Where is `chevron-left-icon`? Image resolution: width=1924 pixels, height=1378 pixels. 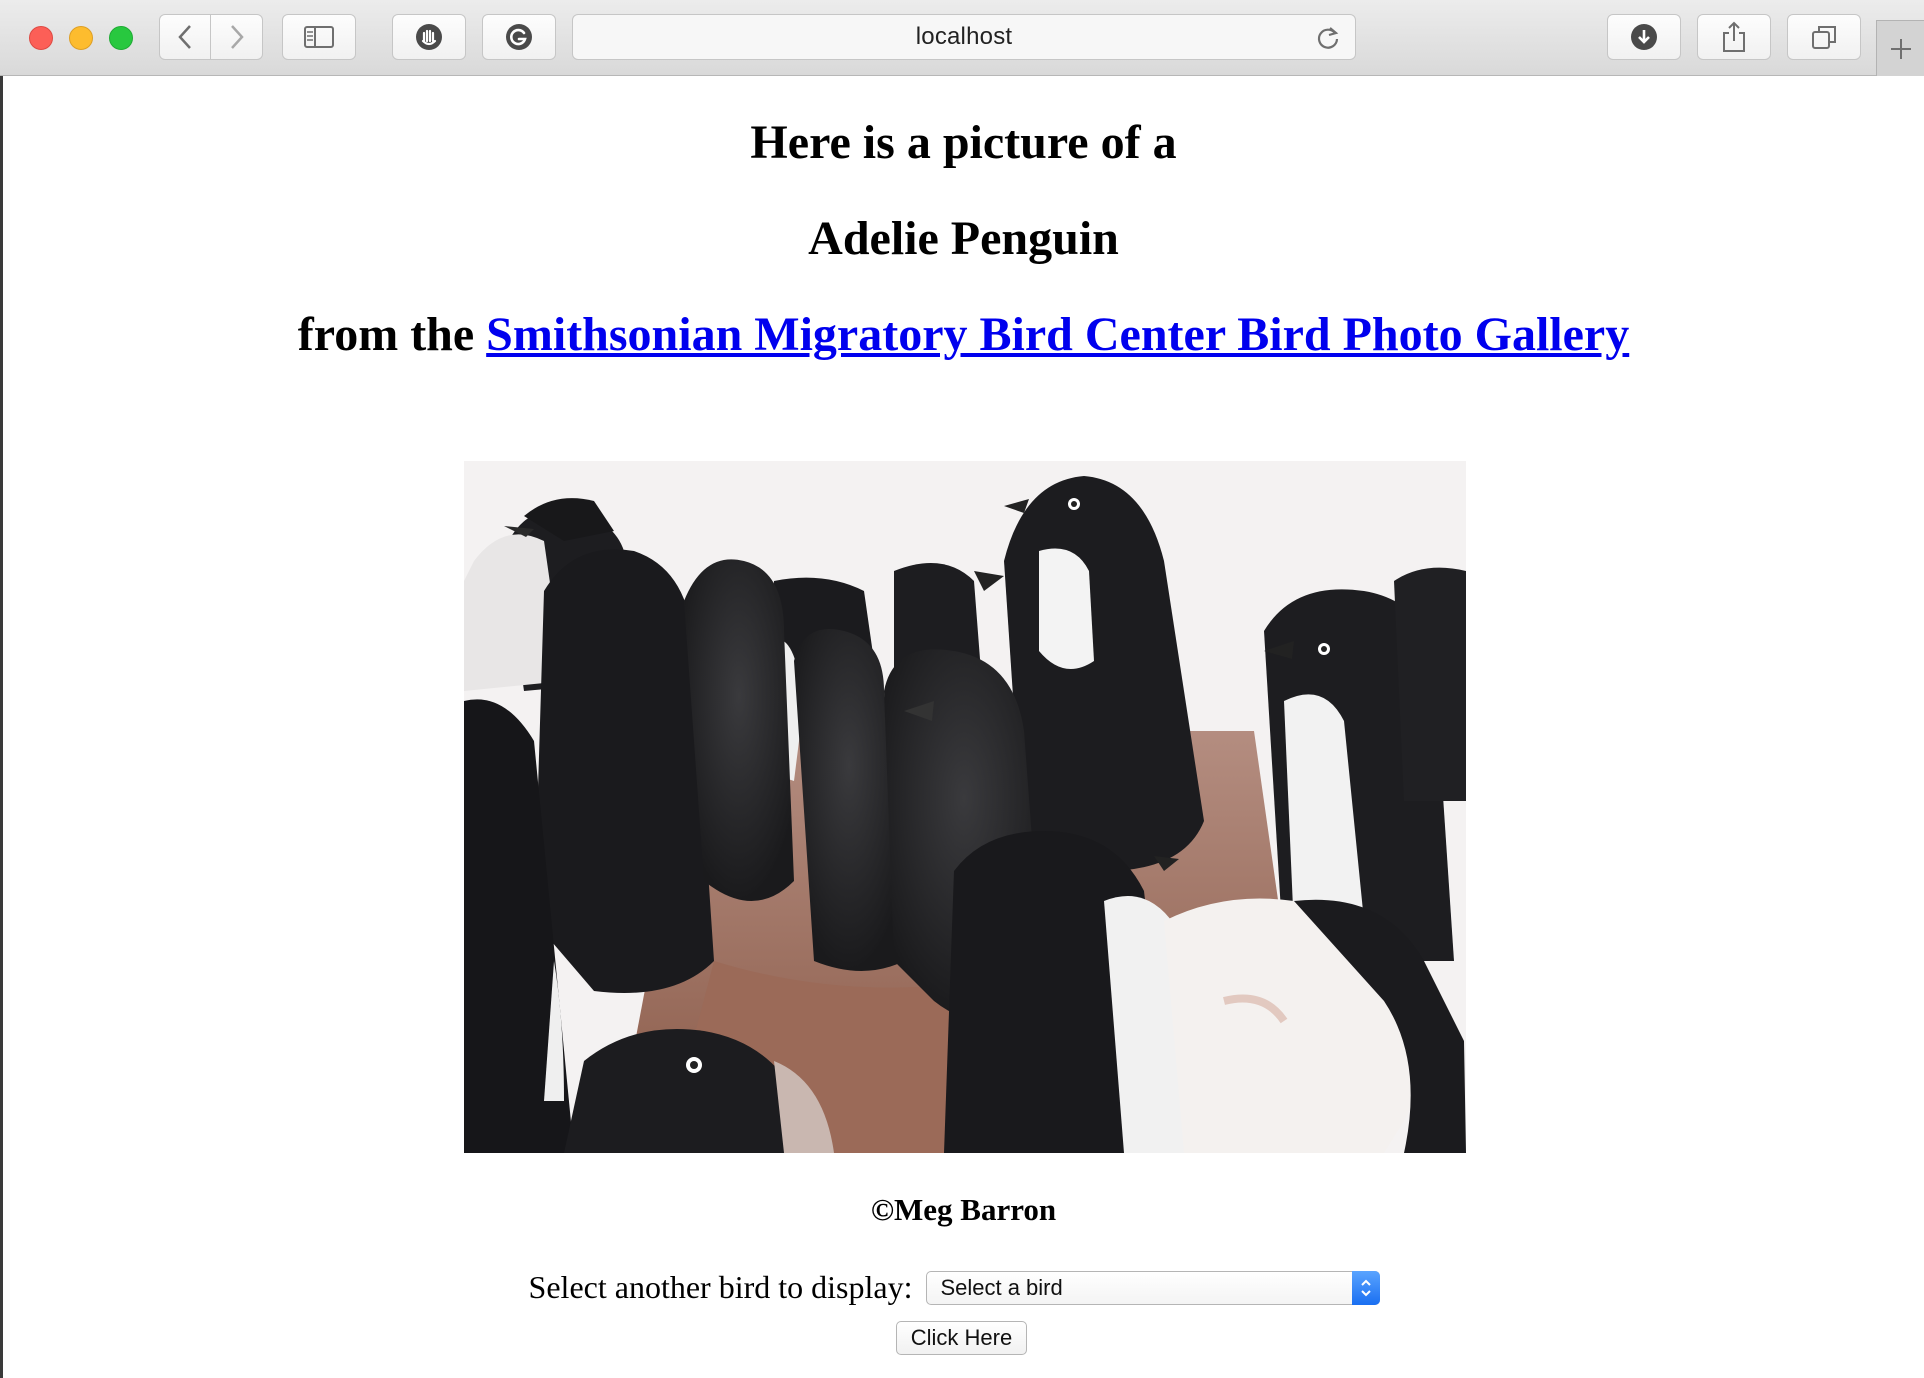 chevron-left-icon is located at coordinates (184, 37).